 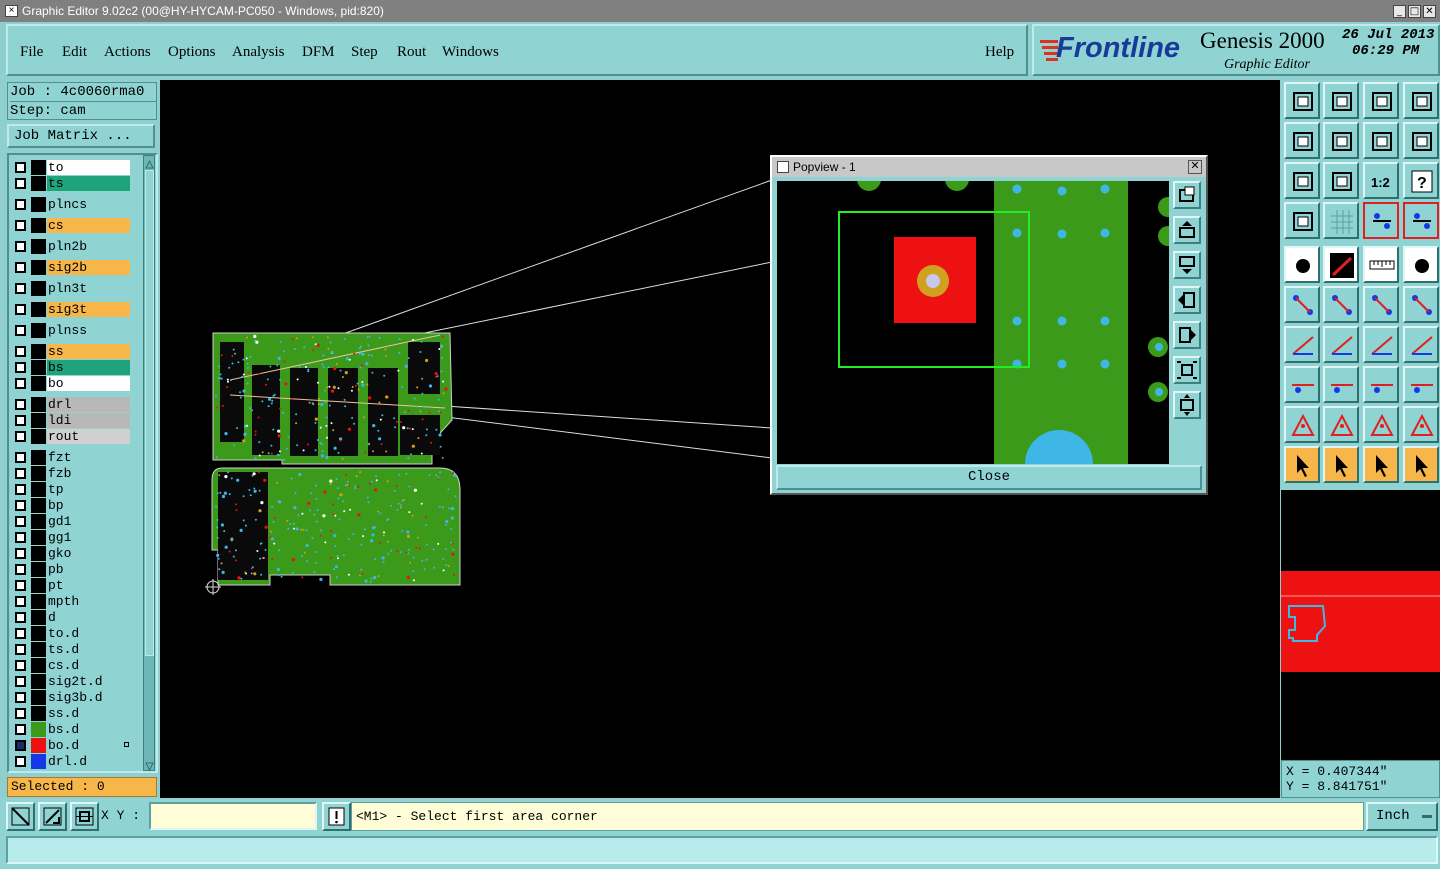 I want to click on snap-red2-icon, so click(x=1421, y=220).